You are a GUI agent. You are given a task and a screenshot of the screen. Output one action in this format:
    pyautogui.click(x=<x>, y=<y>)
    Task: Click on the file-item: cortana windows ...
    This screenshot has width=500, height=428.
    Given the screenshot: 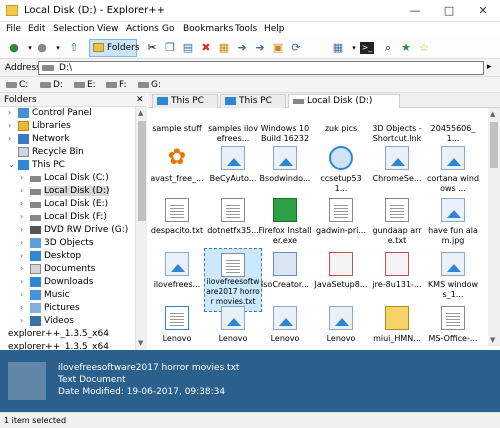 What is the action you would take?
    pyautogui.click(x=453, y=167)
    